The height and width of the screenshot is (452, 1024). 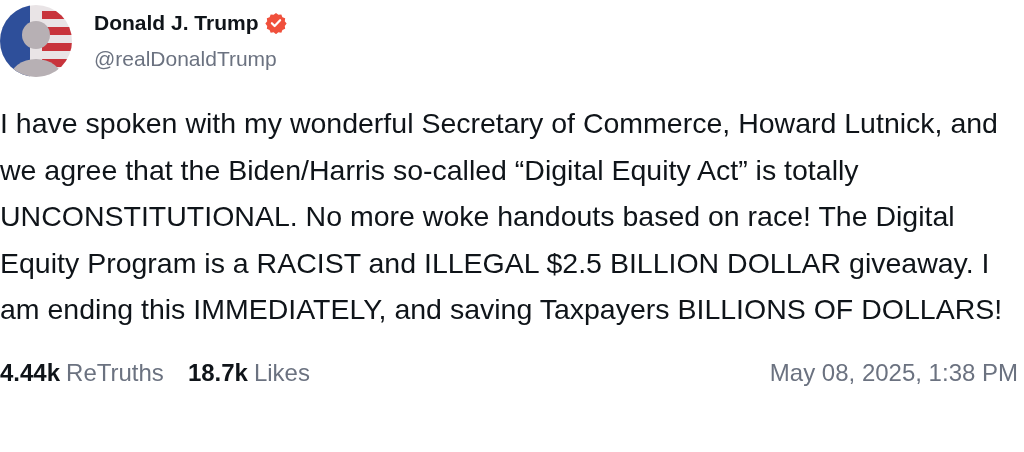 I want to click on author-name: Donald J. Trump, so click(x=176, y=23).